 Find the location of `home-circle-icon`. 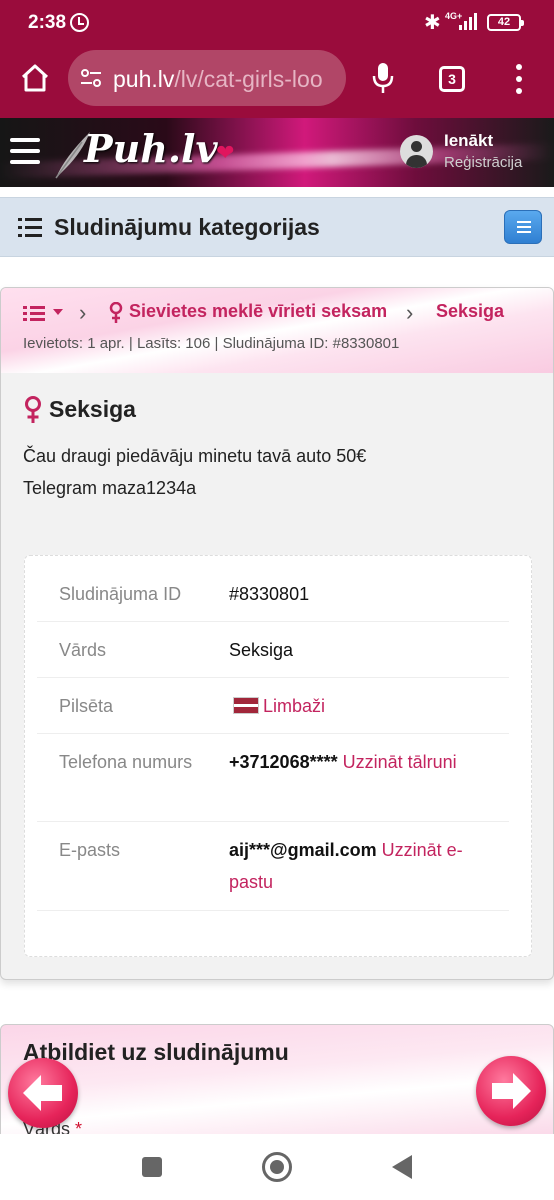

home-circle-icon is located at coordinates (277, 1167).